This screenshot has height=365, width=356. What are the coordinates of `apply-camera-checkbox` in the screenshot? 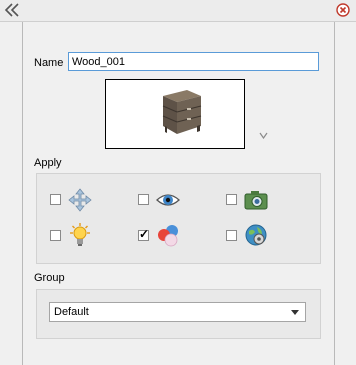 It's located at (231, 199).